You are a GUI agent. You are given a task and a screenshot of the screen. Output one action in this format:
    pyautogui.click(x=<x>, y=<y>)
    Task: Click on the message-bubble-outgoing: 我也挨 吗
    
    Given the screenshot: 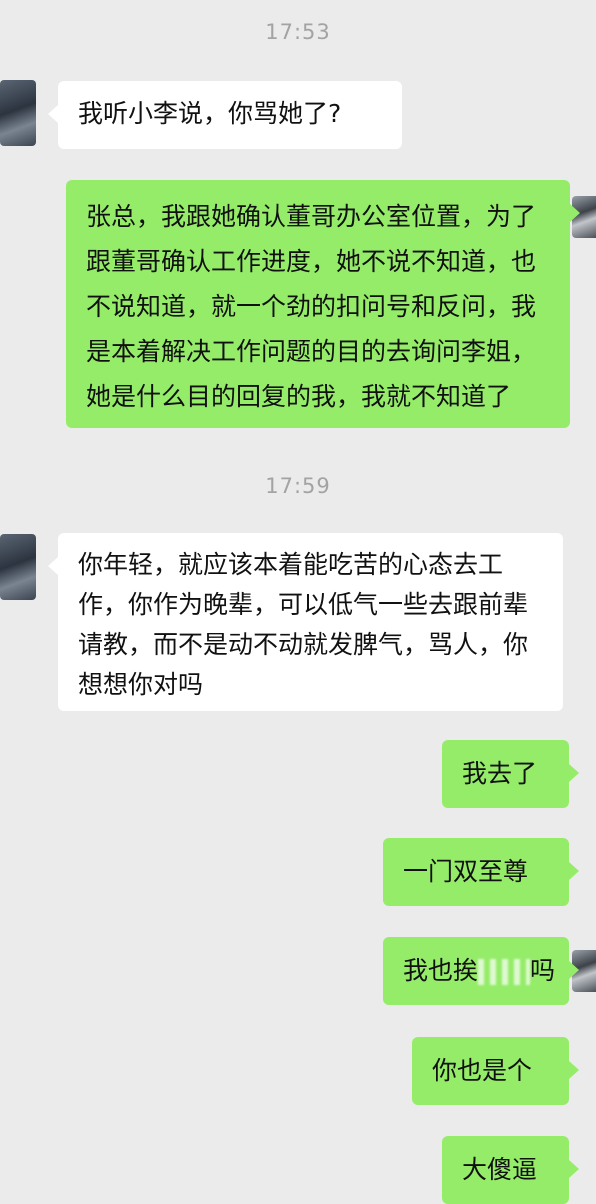 What is the action you would take?
    pyautogui.click(x=481, y=971)
    